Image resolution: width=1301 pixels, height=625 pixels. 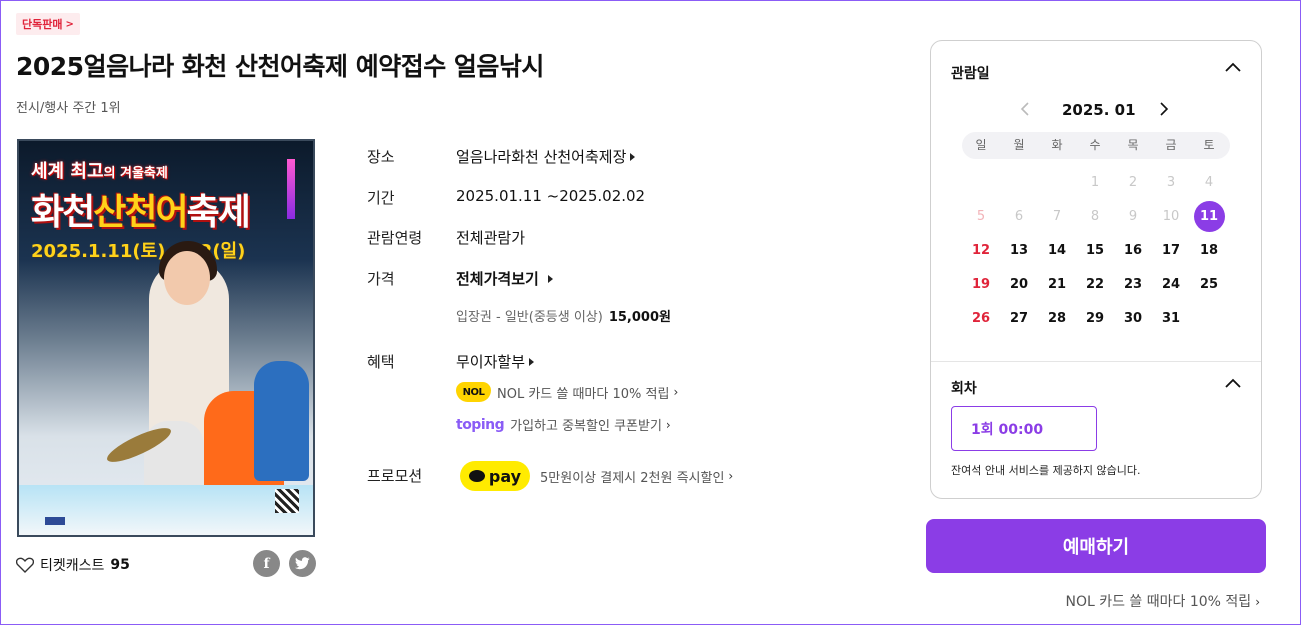 I want to click on chevron-left-icon, so click(x=1024, y=109).